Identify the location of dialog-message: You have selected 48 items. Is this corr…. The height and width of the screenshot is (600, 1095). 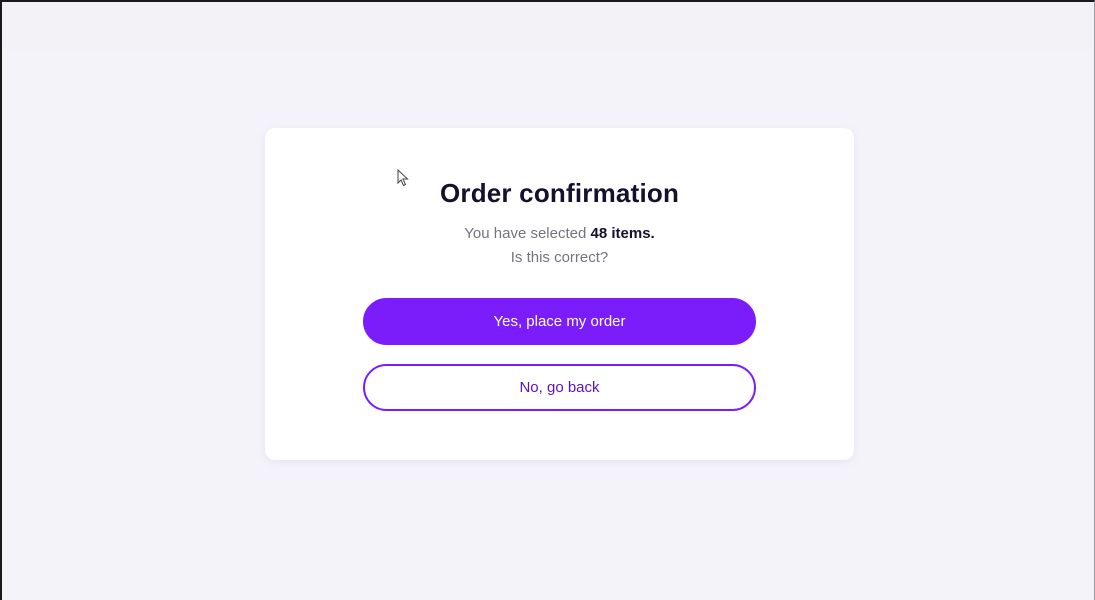
(559, 246).